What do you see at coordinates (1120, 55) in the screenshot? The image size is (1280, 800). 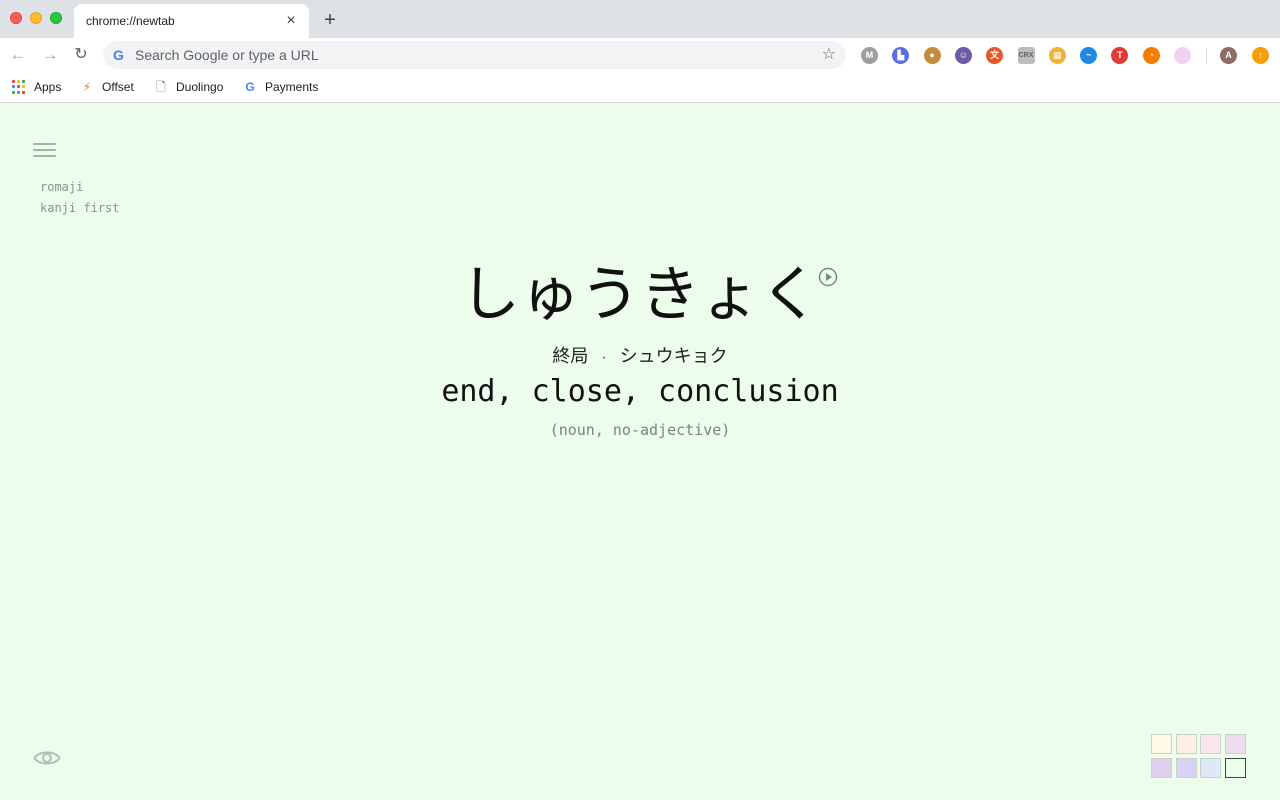 I see `rainbow-extension-icon: T` at bounding box center [1120, 55].